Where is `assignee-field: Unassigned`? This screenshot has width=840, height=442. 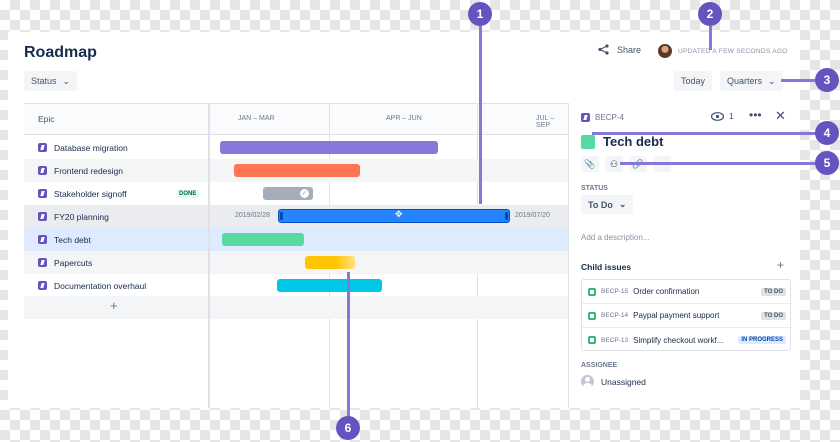 assignee-field: Unassigned is located at coordinates (613, 381).